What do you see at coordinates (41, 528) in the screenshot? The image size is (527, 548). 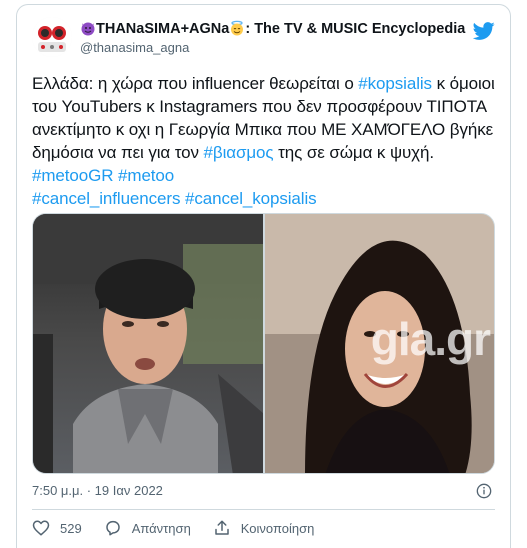 I see `heart-icon` at bounding box center [41, 528].